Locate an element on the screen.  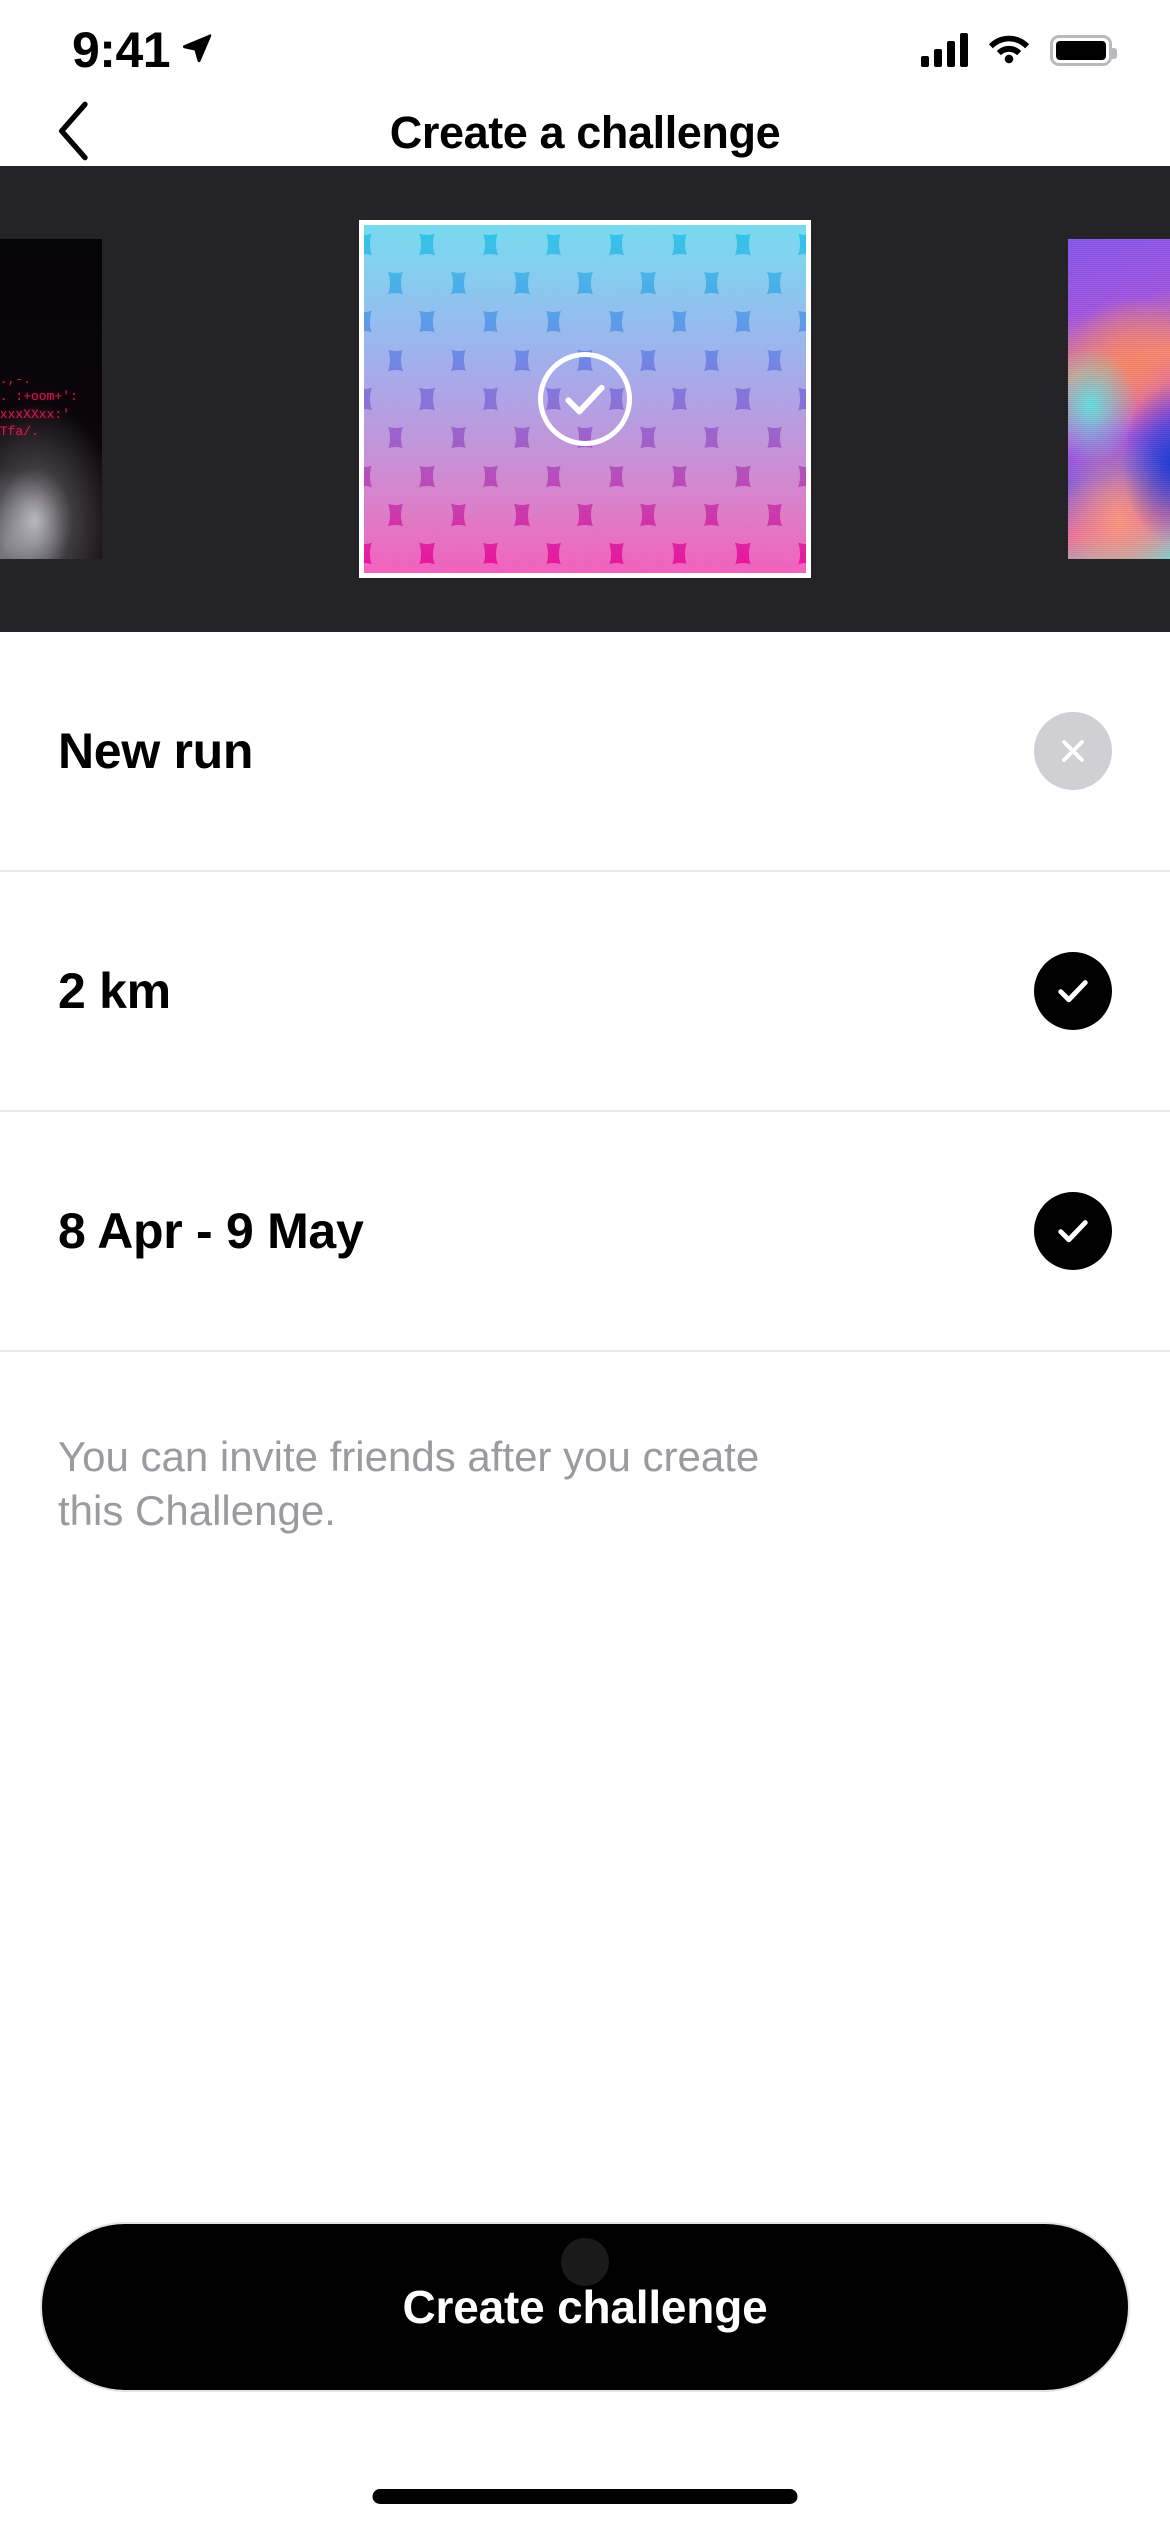
status-bar-right is located at coordinates (1019, 50).